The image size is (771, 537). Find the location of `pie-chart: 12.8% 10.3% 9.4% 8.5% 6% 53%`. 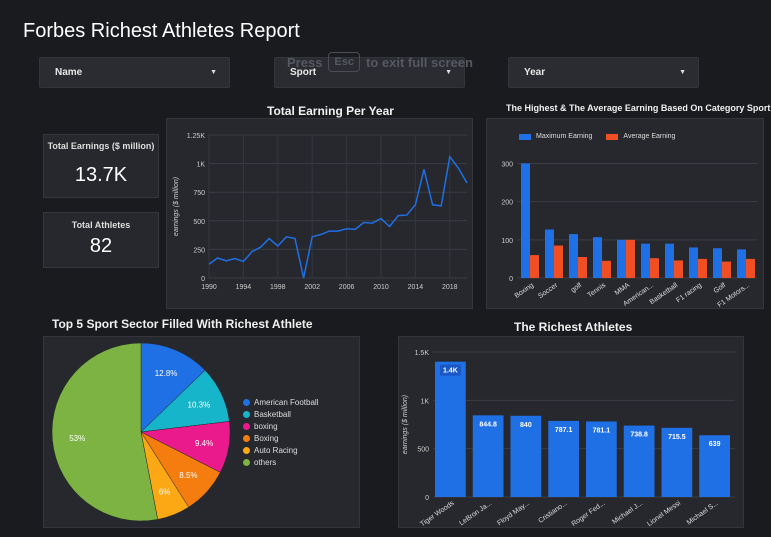

pie-chart: 12.8% 10.3% 9.4% 8.5% 6% 53% is located at coordinates (141, 432).